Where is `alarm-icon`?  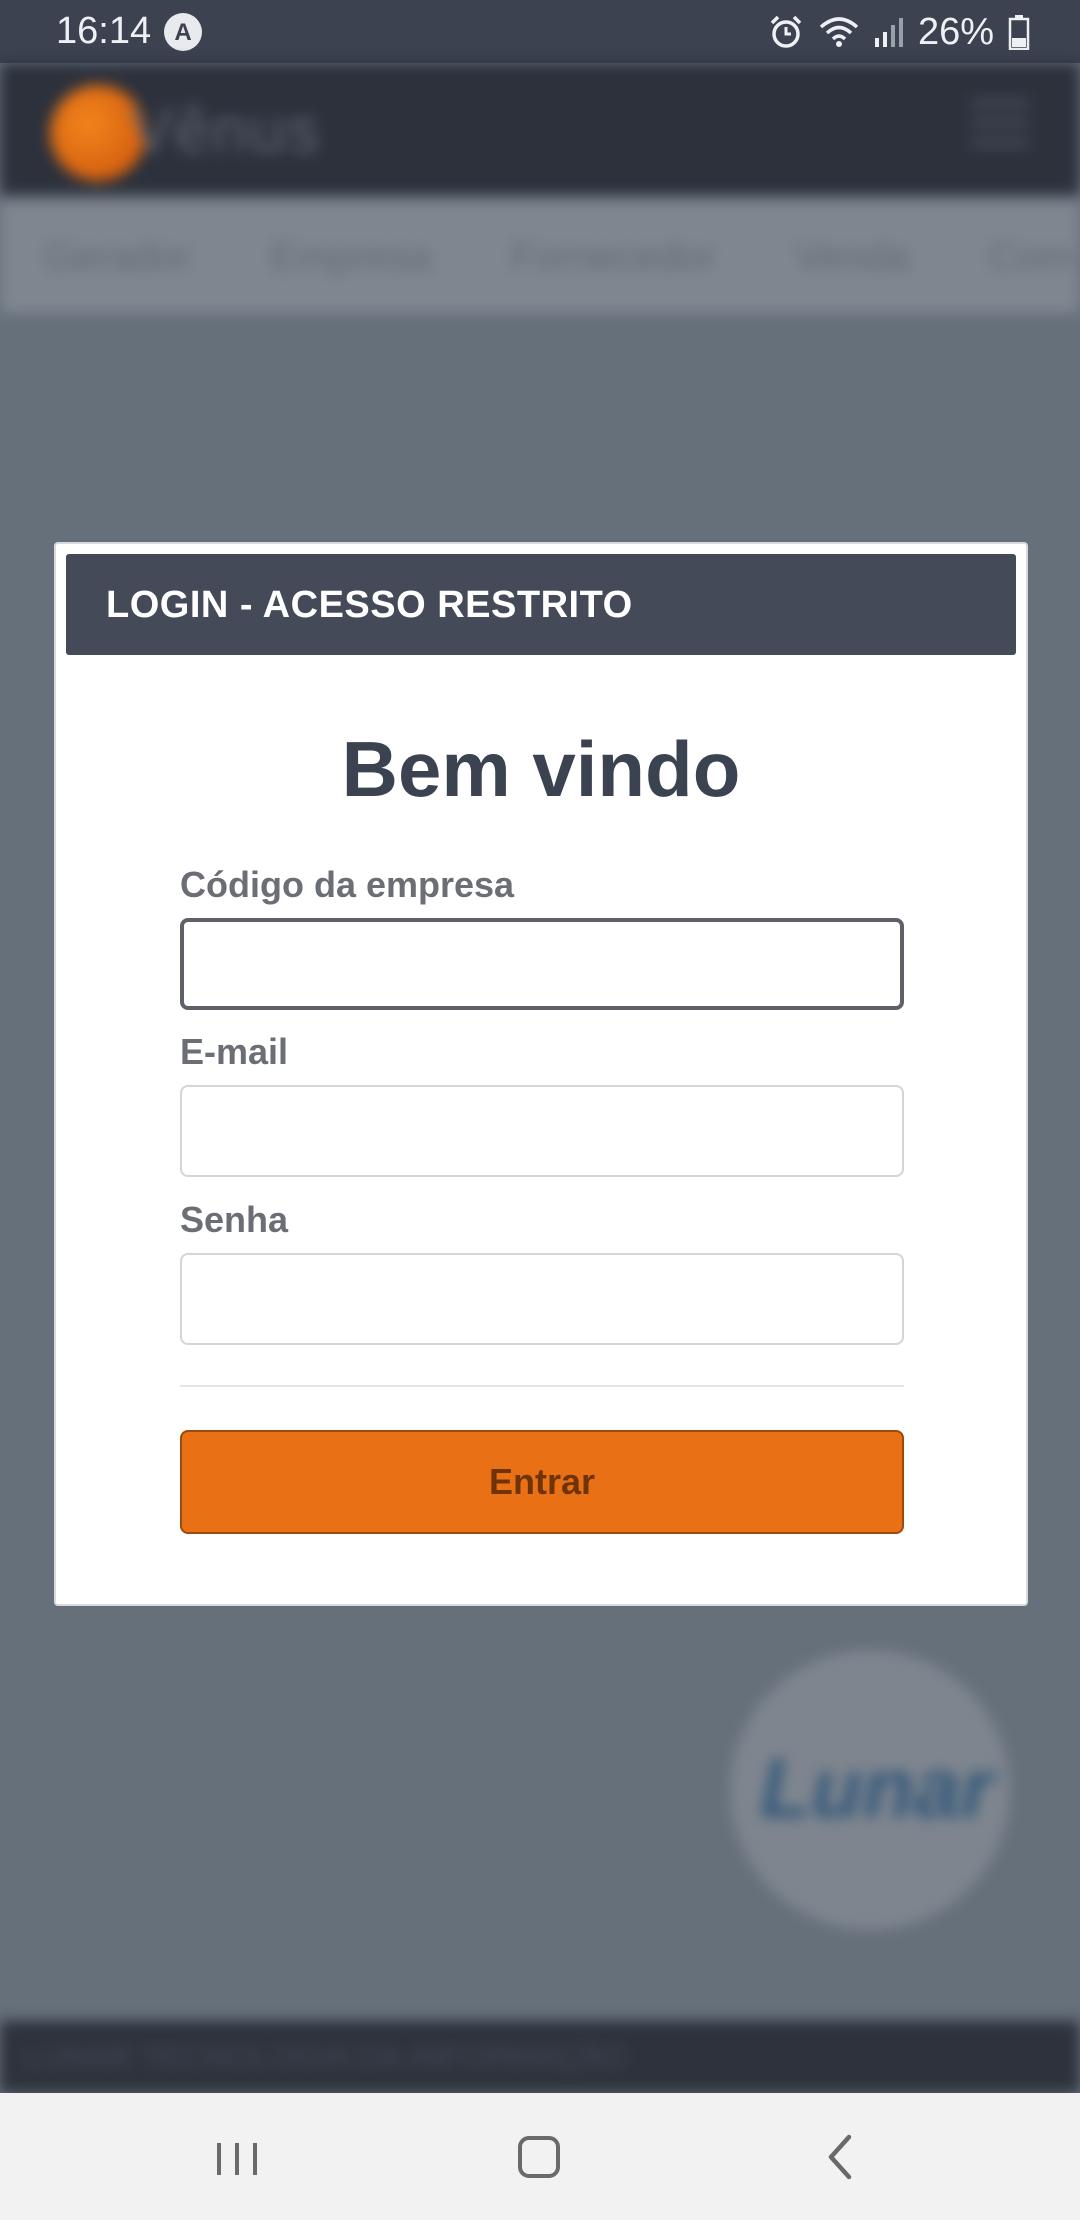 alarm-icon is located at coordinates (786, 31).